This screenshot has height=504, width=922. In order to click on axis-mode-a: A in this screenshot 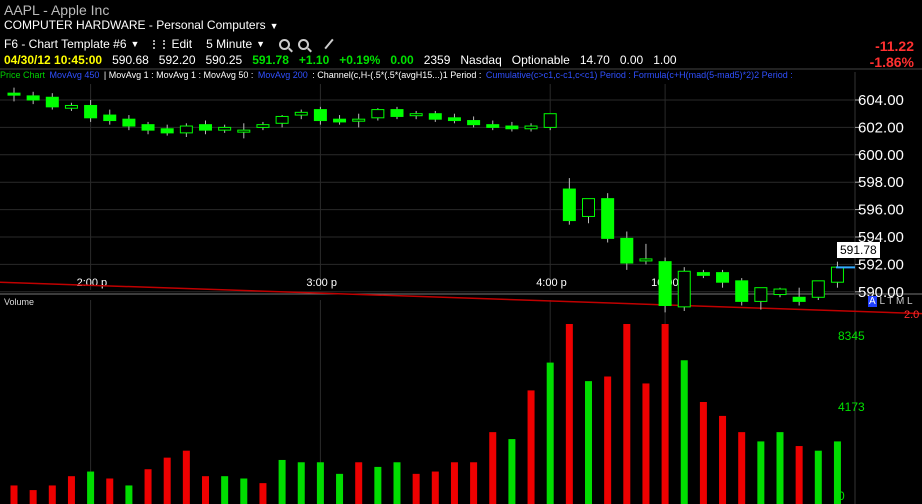, I will do `click(872, 301)`.